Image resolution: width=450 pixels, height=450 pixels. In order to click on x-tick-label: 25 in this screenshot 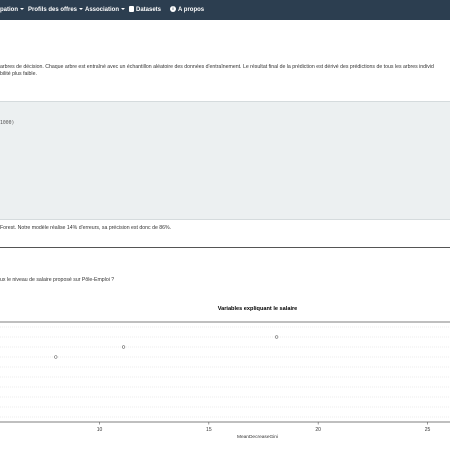, I will do `click(428, 430)`.